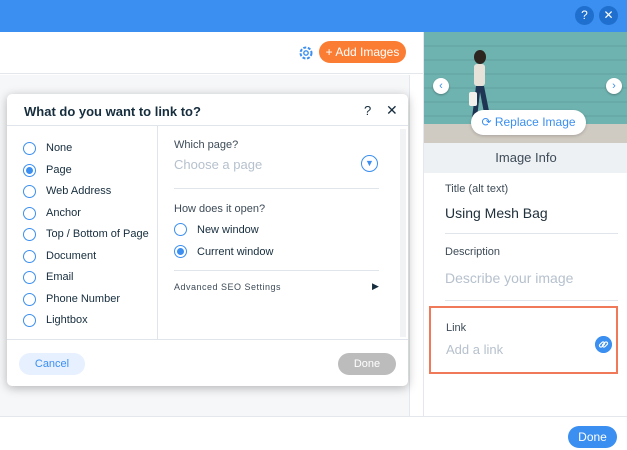  What do you see at coordinates (473, 252) in the screenshot?
I see `description-label: Description` at bounding box center [473, 252].